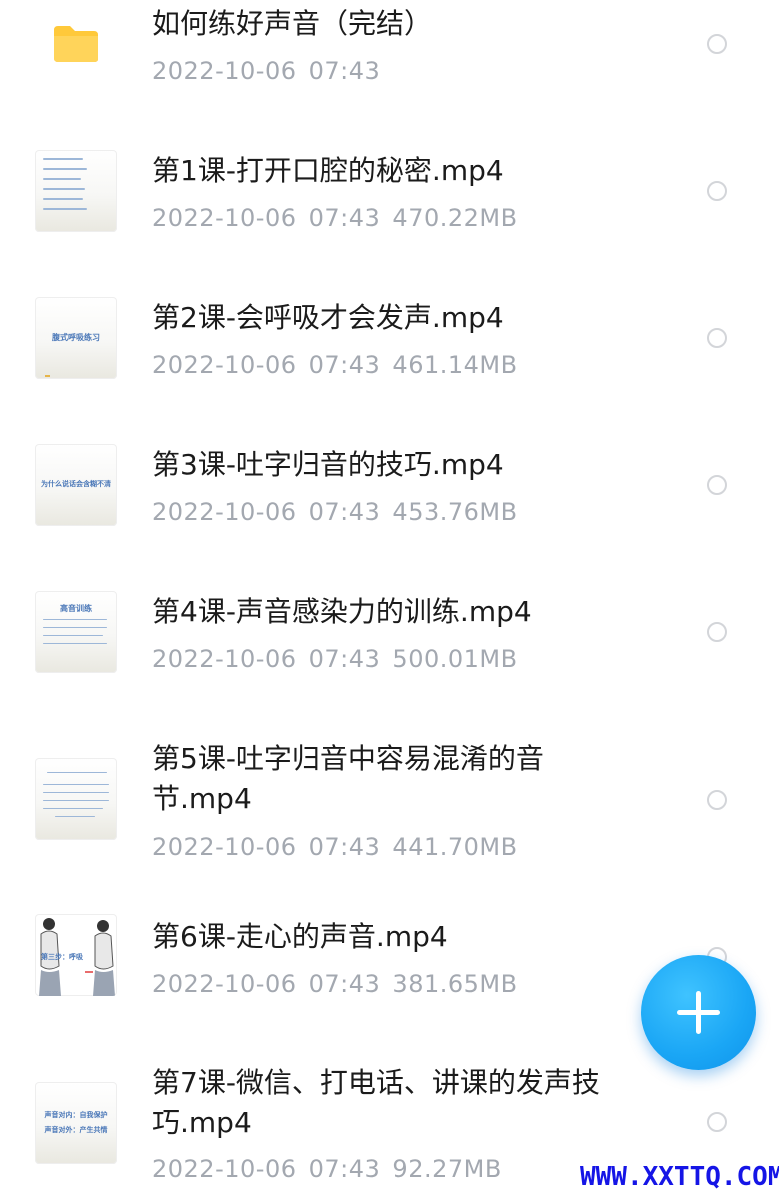 This screenshot has width=779, height=1200. What do you see at coordinates (76, 1123) in the screenshot?
I see `video-thumbnail: 声音对内：自我保护 声音对外：产生共情` at bounding box center [76, 1123].